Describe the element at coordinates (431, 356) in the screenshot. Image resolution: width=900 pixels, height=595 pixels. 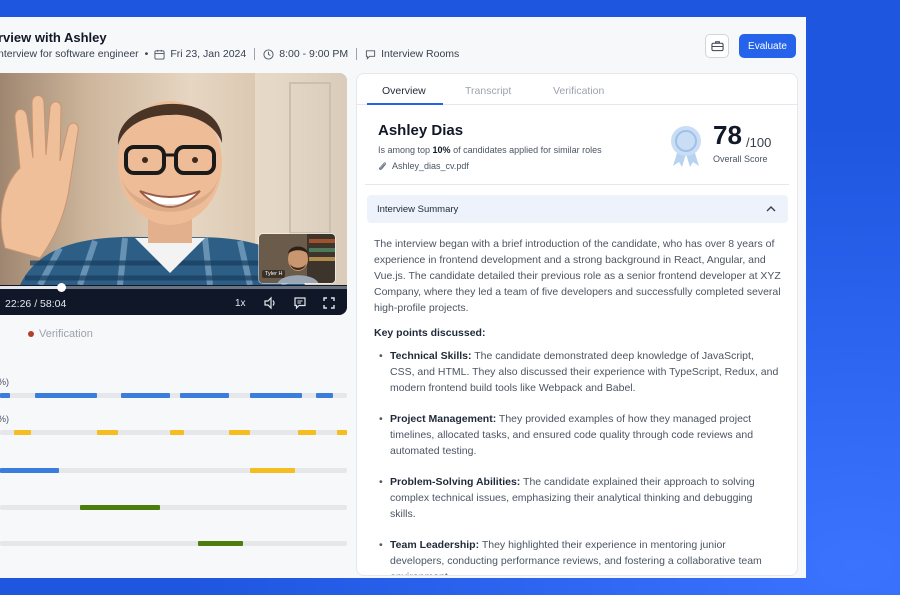
I see `key-point-title: Technical Skills:` at that location.